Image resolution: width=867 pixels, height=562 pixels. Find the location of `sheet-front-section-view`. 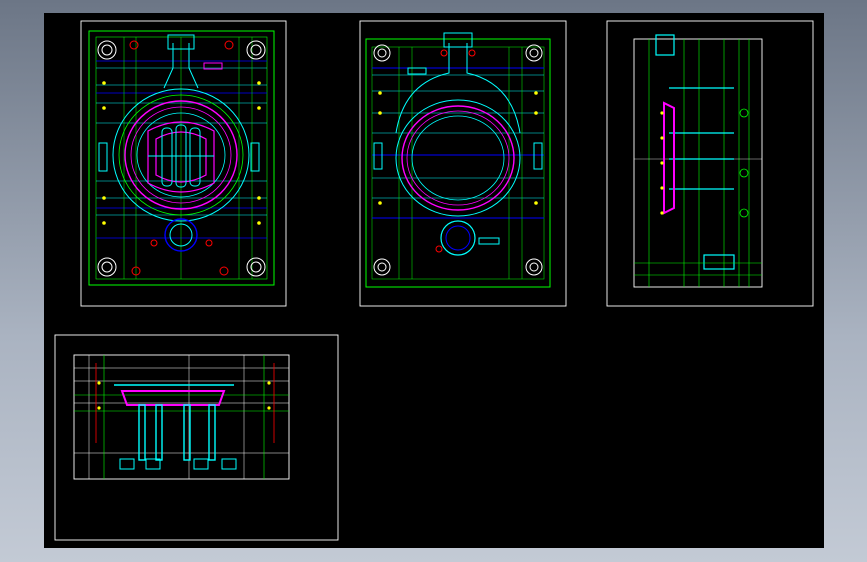

sheet-front-section-view is located at coordinates (196, 437).